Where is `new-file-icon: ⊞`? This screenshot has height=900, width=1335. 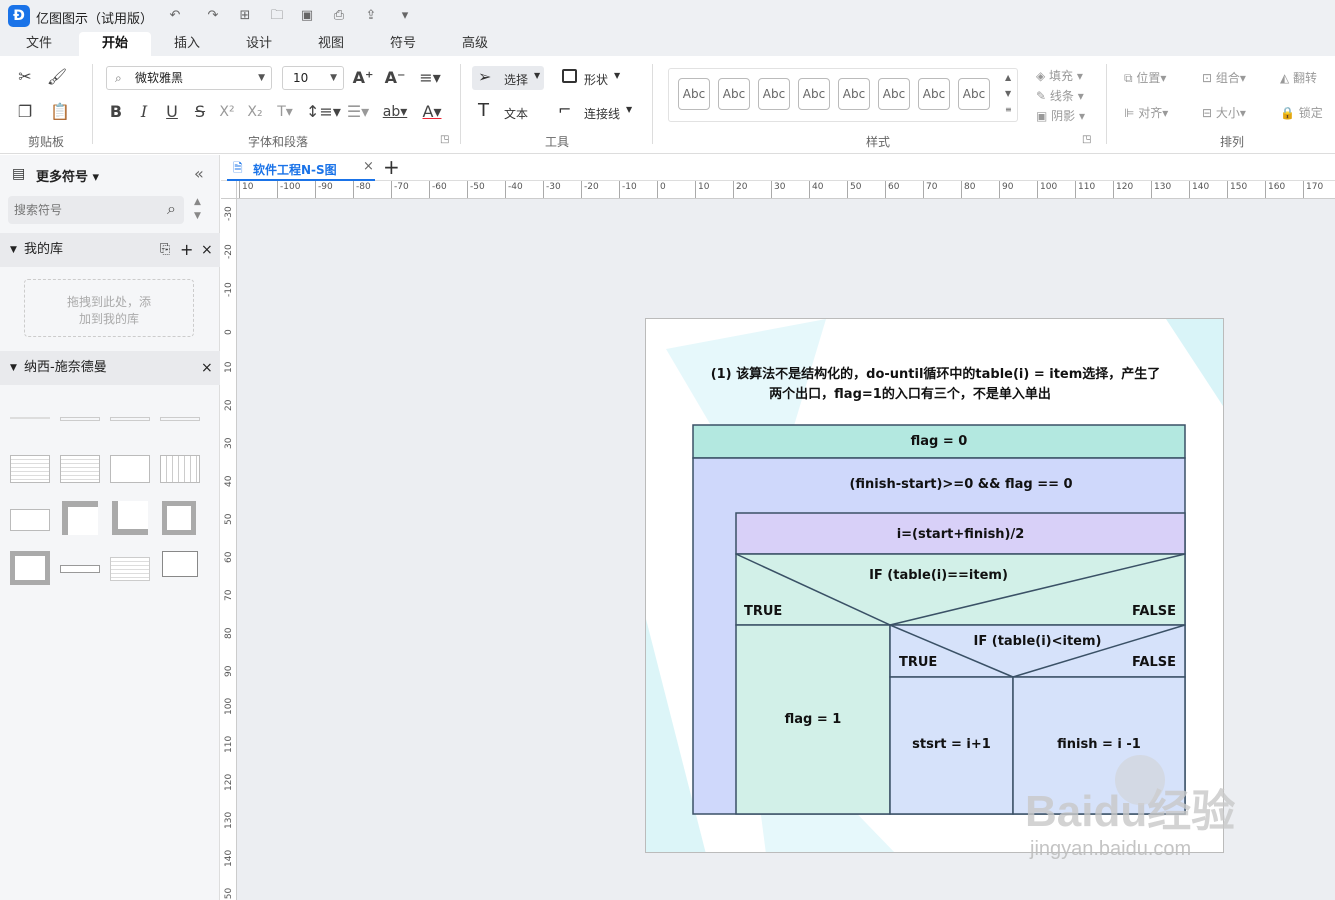 new-file-icon: ⊞ is located at coordinates (245, 16).